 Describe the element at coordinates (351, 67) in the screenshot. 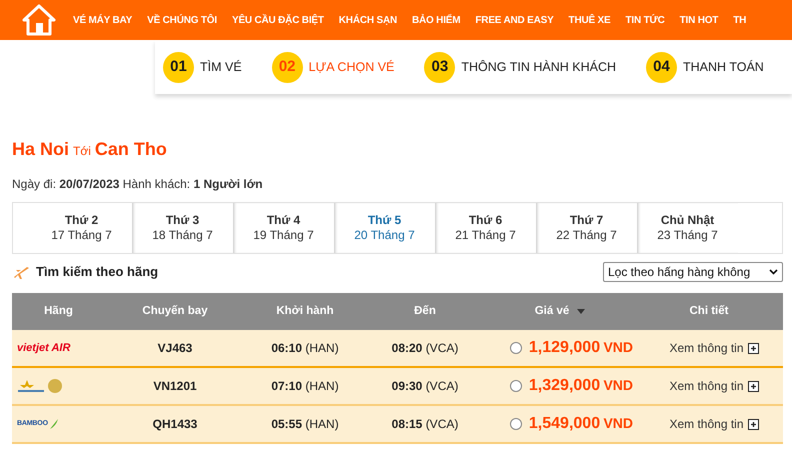

I see `step-label: LỰA CHỌN VÉ` at that location.